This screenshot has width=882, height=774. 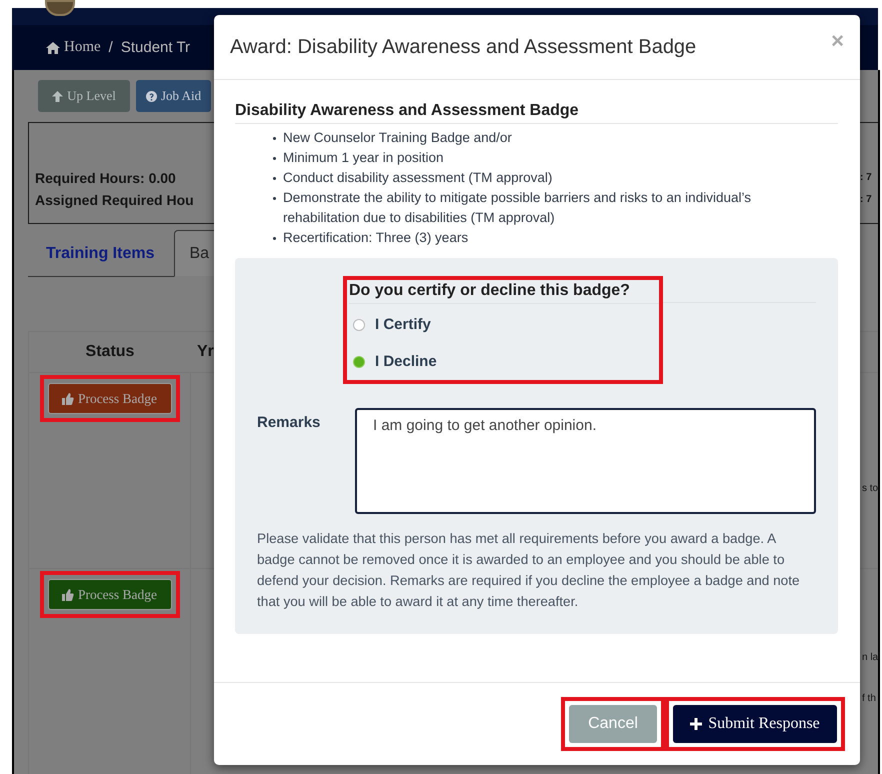 I want to click on question-text: Do you certify or decline this badge?, so click(x=504, y=293).